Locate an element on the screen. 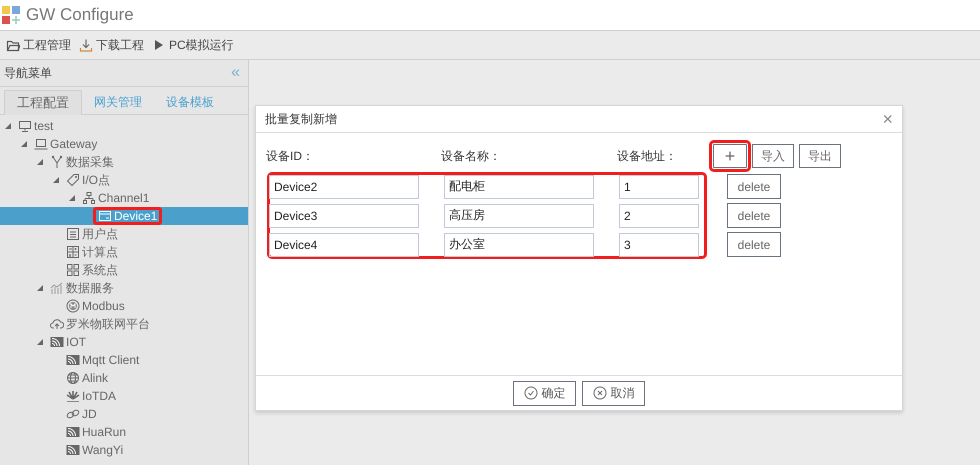  column-label: 设备地址： is located at coordinates (647, 156).